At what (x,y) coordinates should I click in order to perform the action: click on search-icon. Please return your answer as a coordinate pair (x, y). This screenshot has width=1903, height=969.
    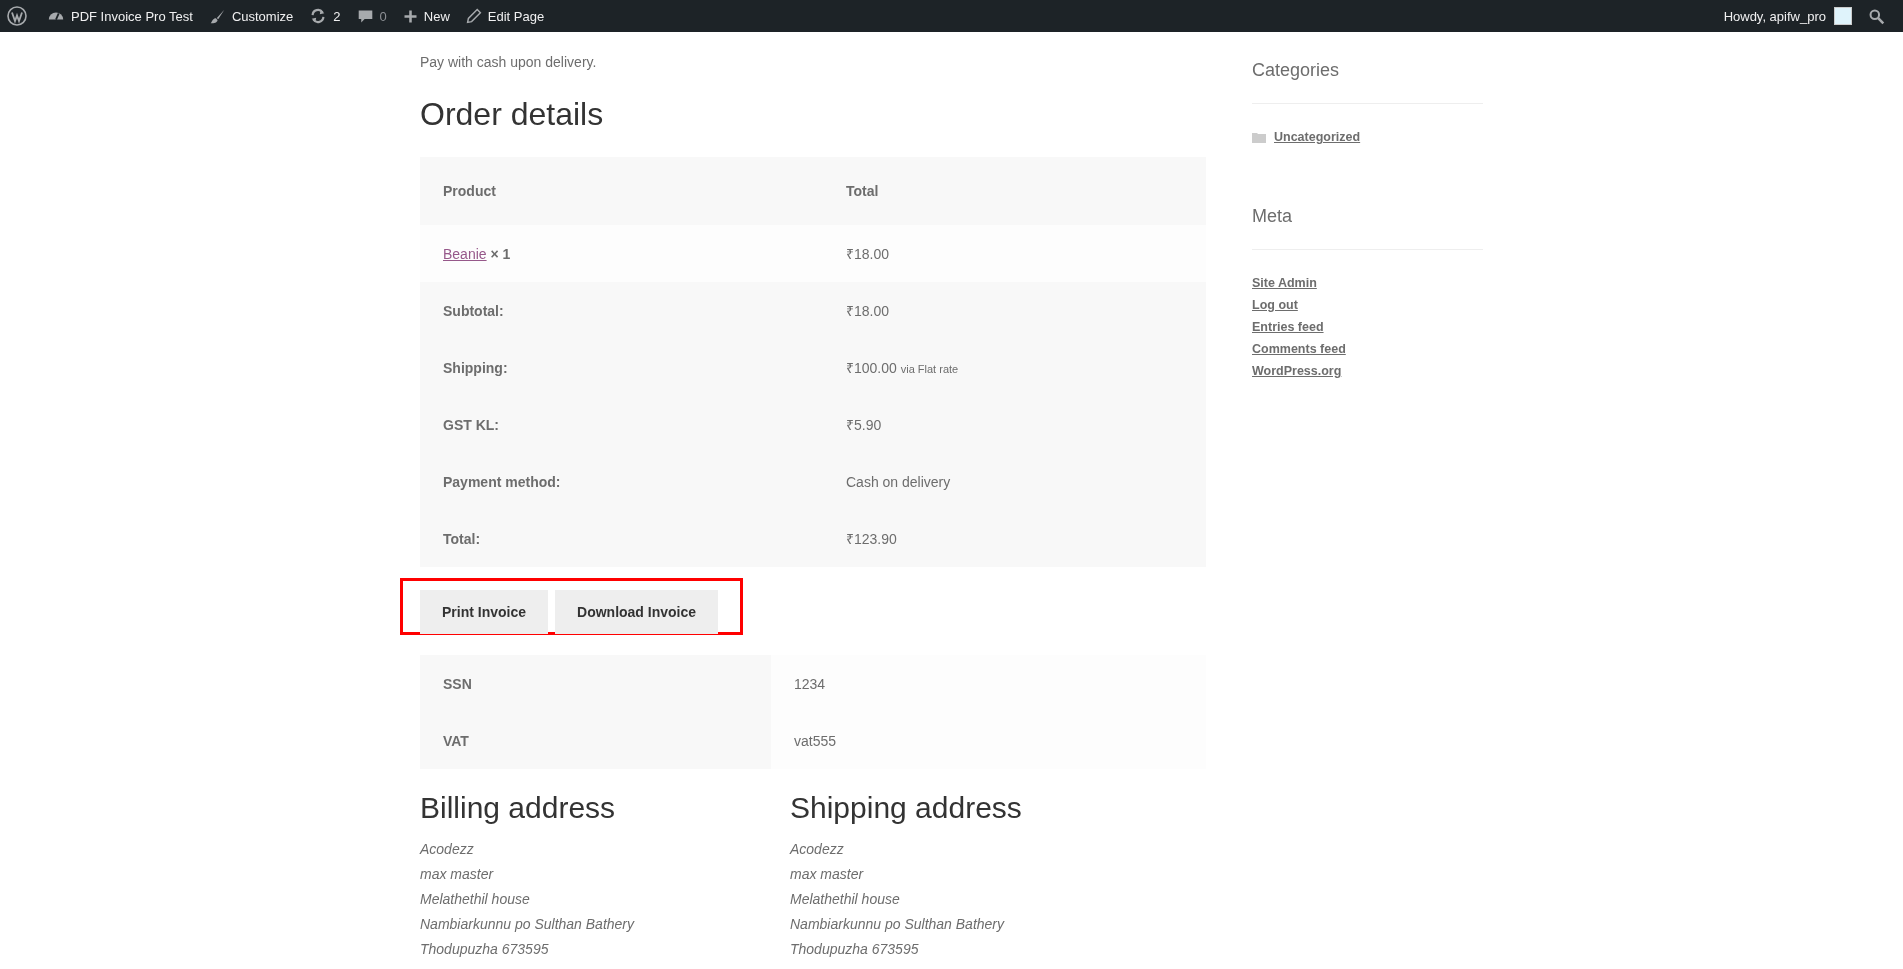
    Looking at the image, I should click on (1876, 16).